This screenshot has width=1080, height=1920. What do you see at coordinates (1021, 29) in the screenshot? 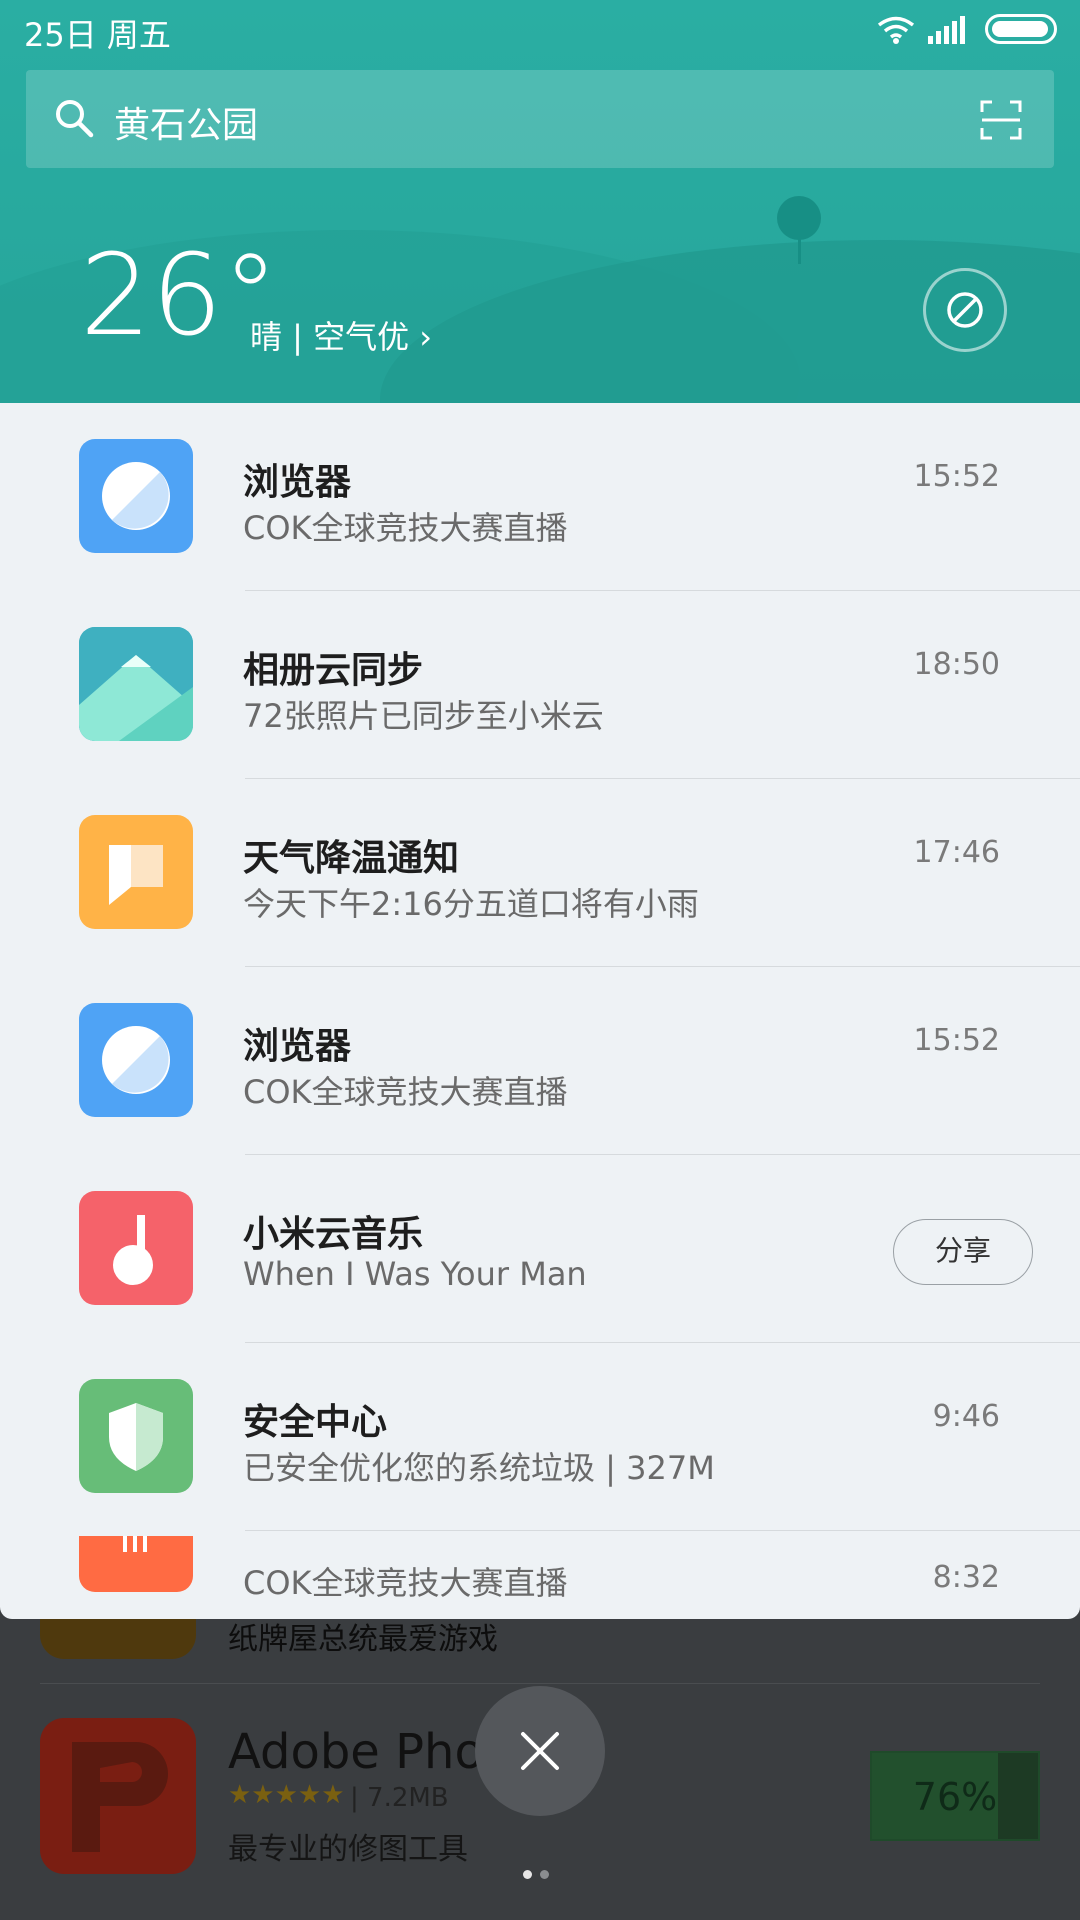
I see `battery-icon` at bounding box center [1021, 29].